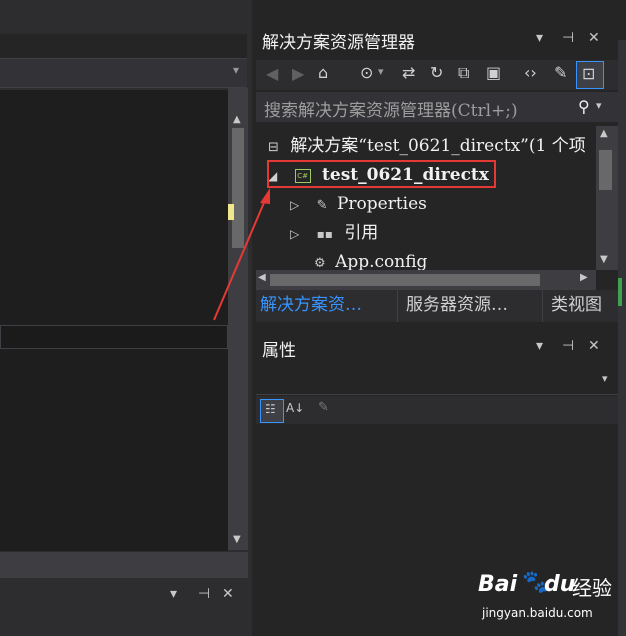  What do you see at coordinates (498, 584) in the screenshot?
I see `watermark-brand: Bai` at bounding box center [498, 584].